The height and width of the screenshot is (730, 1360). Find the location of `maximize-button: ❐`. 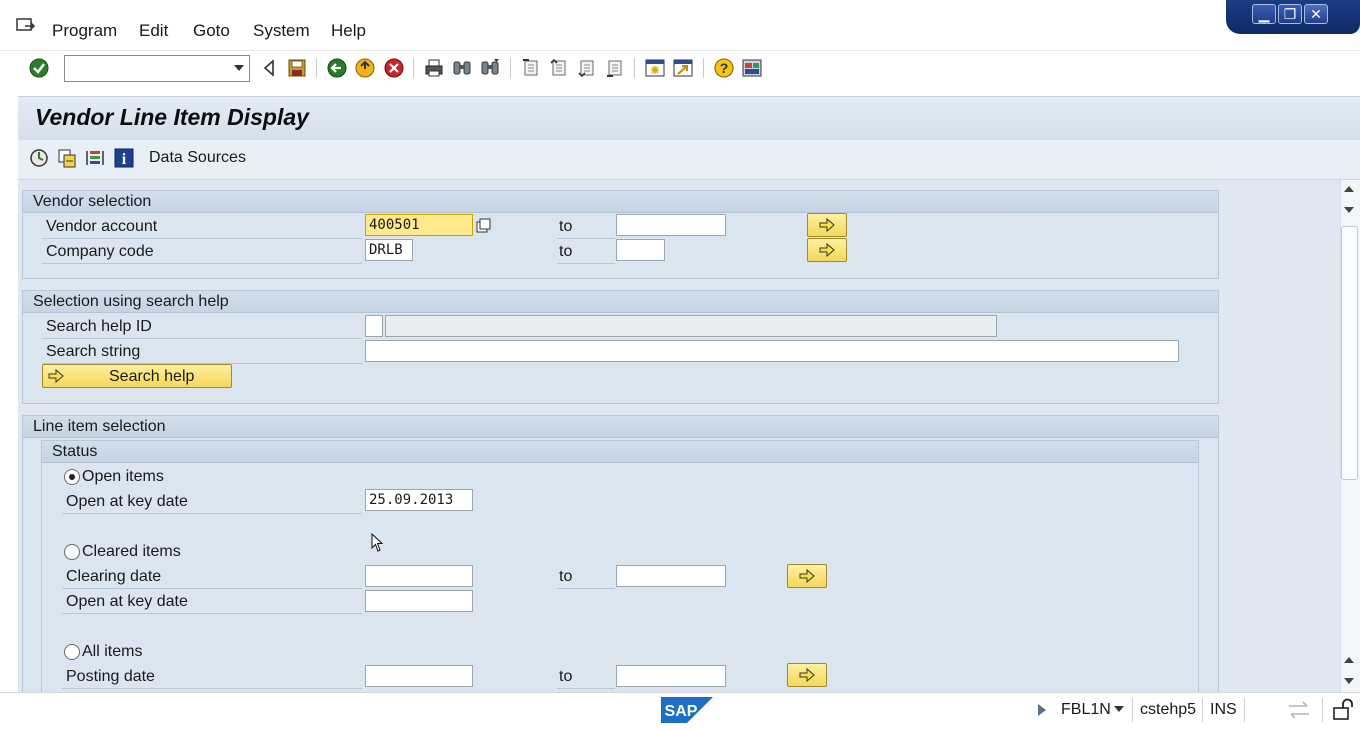

maximize-button: ❐ is located at coordinates (1290, 14).